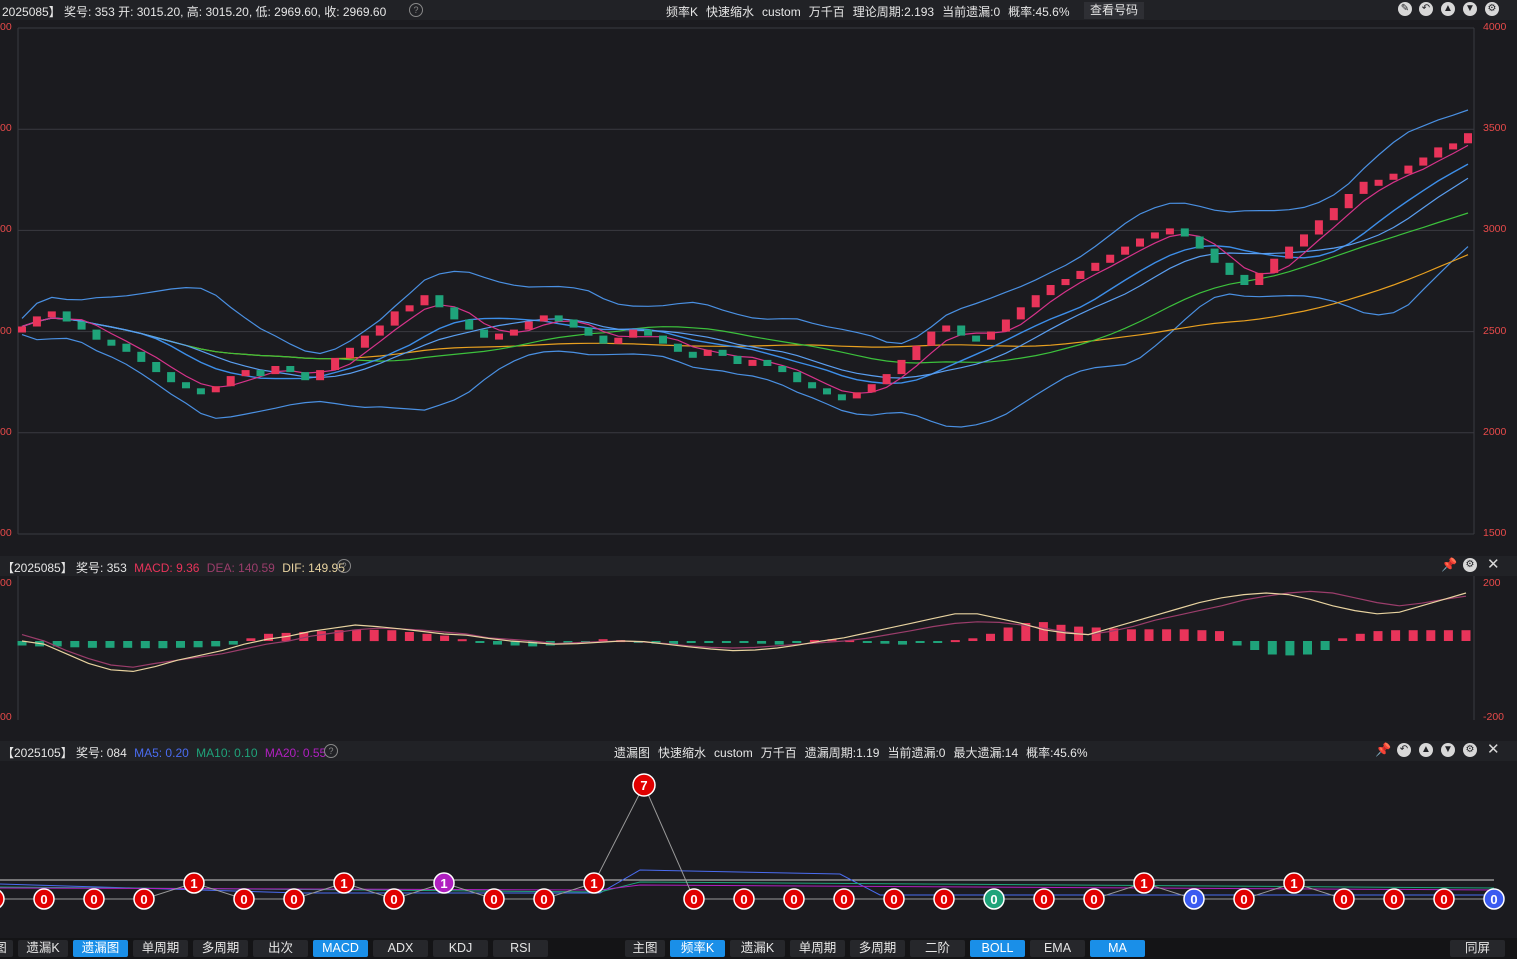 The image size is (1517, 959). I want to click on tab-二阶: 二阶, so click(937, 948).